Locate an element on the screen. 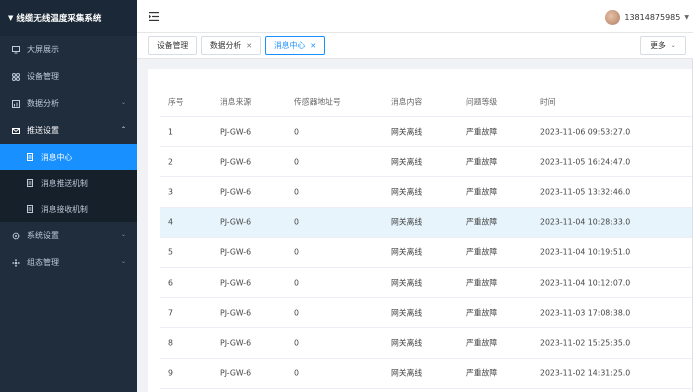 This screenshot has width=693, height=392. table-cell: 5 is located at coordinates (170, 252).